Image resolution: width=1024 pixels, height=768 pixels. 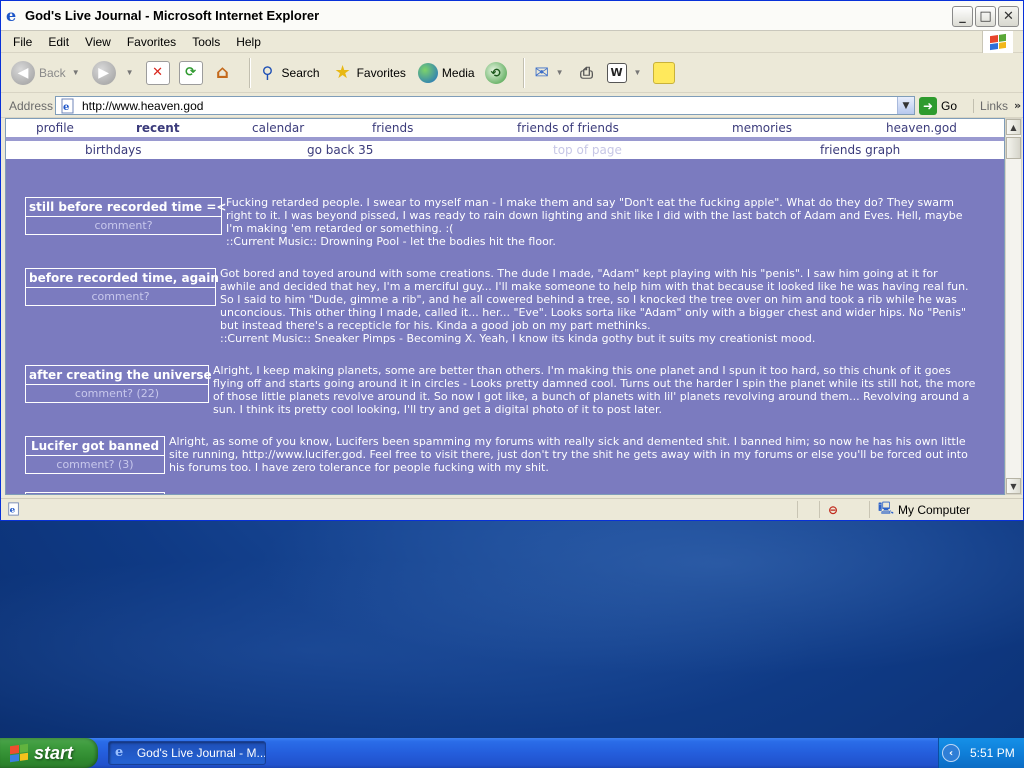 I want to click on back-dropdown-icon: ▼, so click(x=76, y=72).